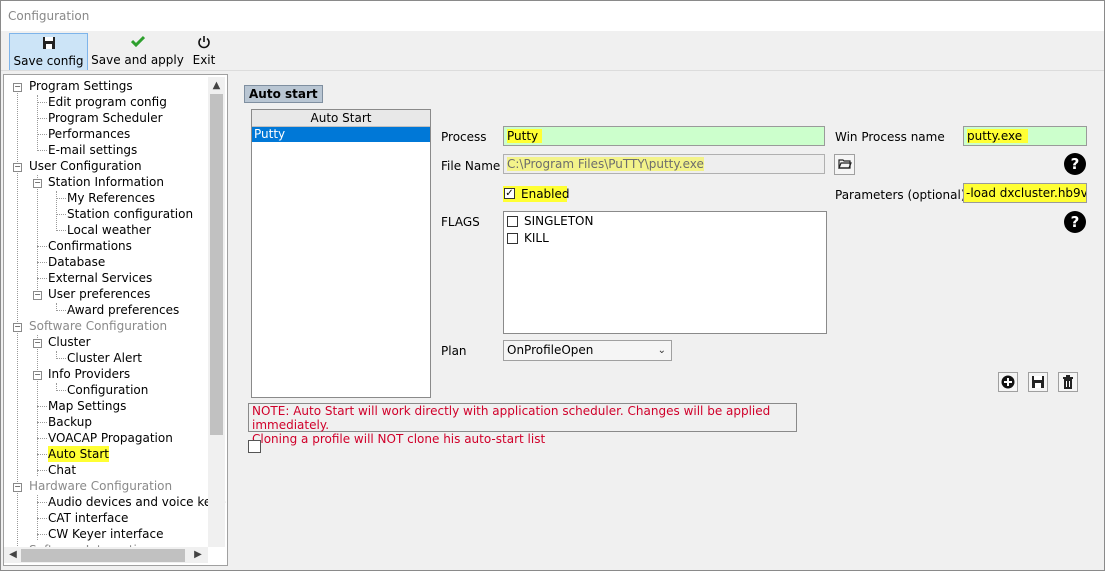  I want to click on singleton-label: SINGLETON, so click(559, 221).